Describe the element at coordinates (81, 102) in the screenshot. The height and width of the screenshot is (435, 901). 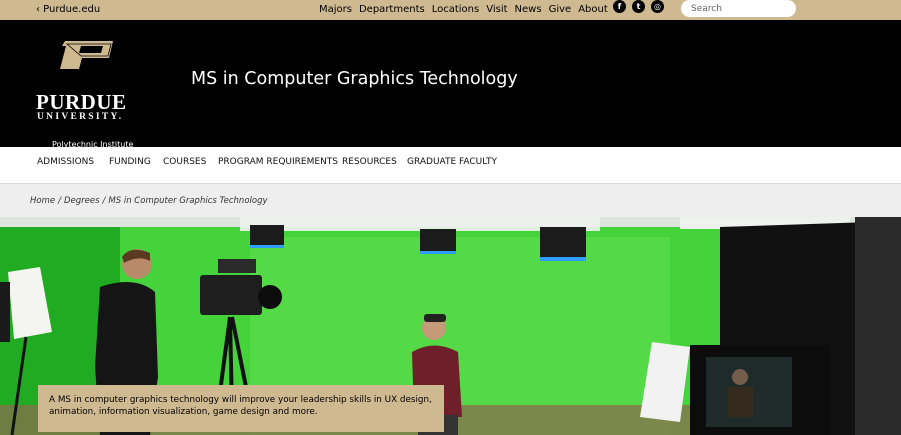
I see `wordmark-purdue: PURDUE` at that location.